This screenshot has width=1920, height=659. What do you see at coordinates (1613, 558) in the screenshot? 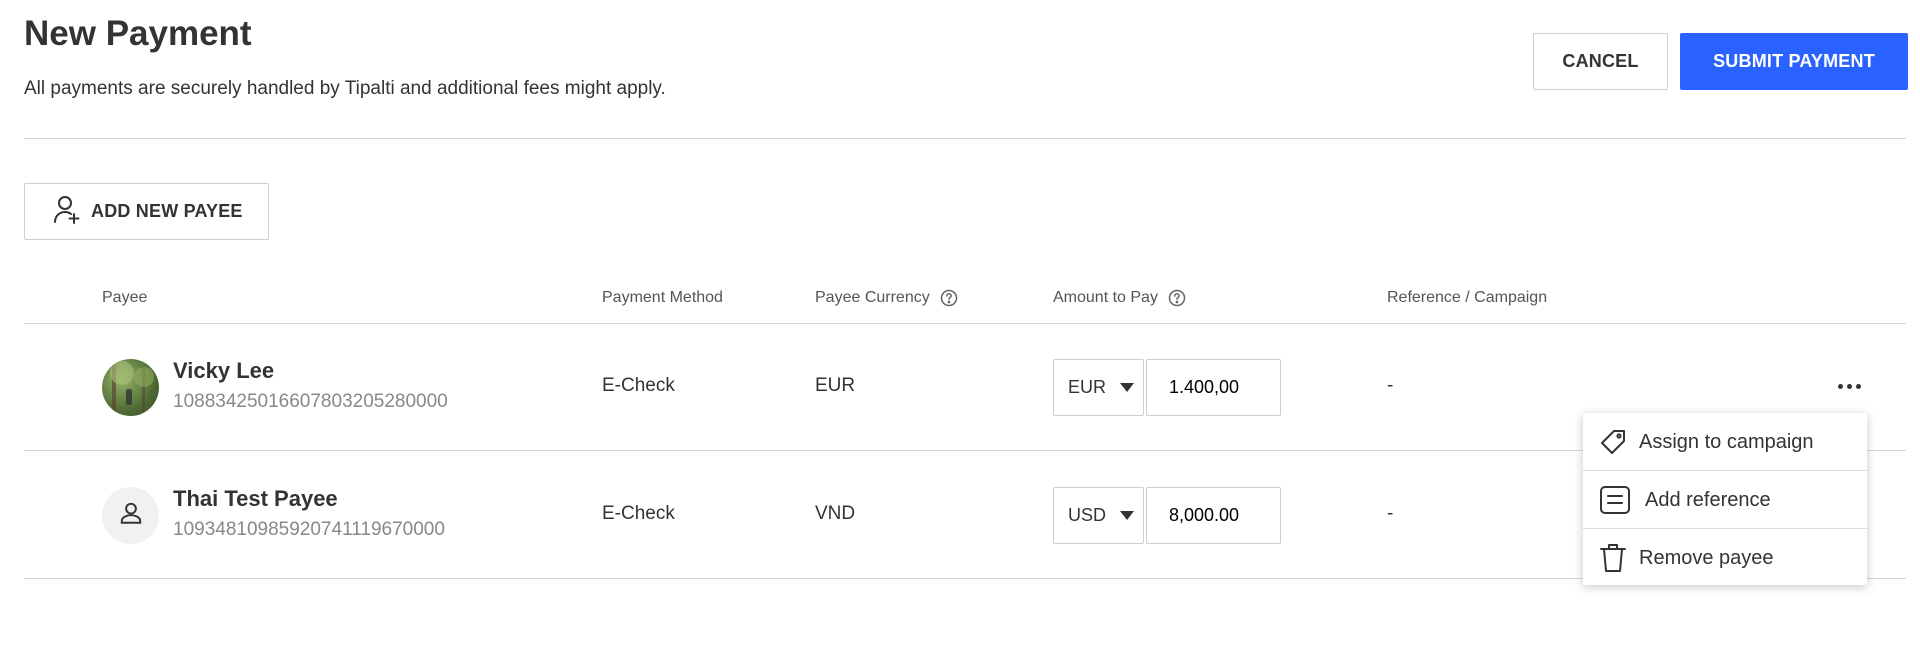
I see `trash-icon` at bounding box center [1613, 558].